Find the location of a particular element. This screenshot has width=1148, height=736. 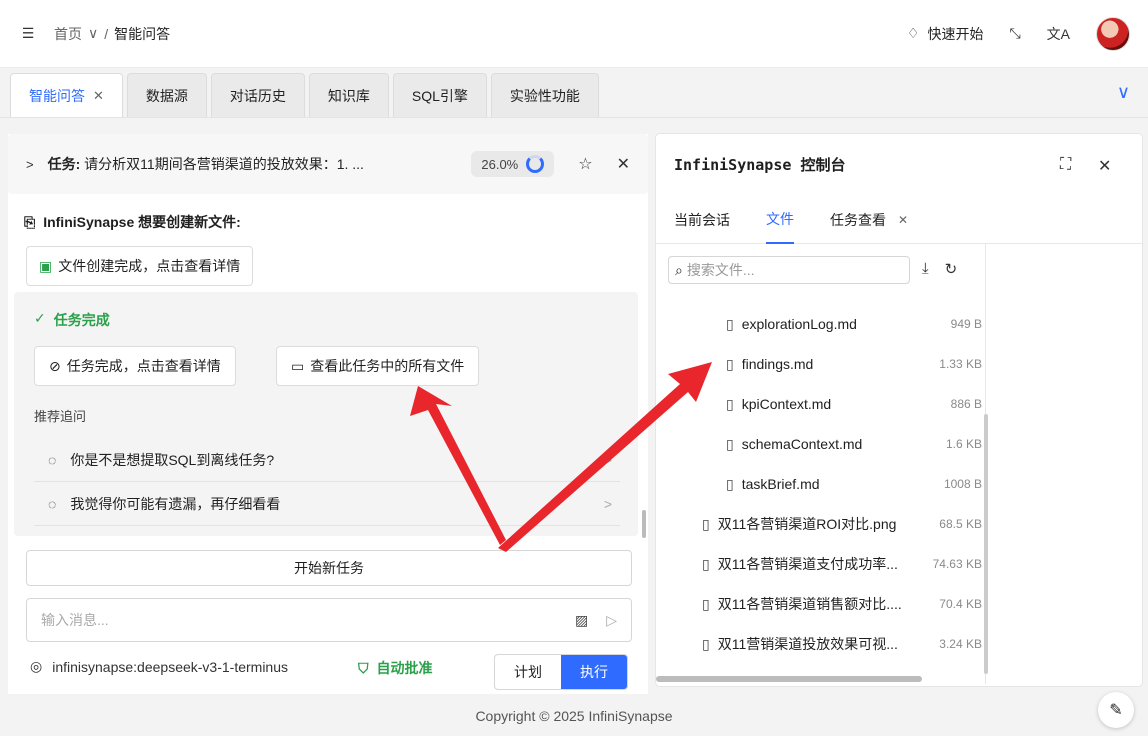

create-file-label: InfiniSynapse 想要创建新文件: is located at coordinates (142, 222).